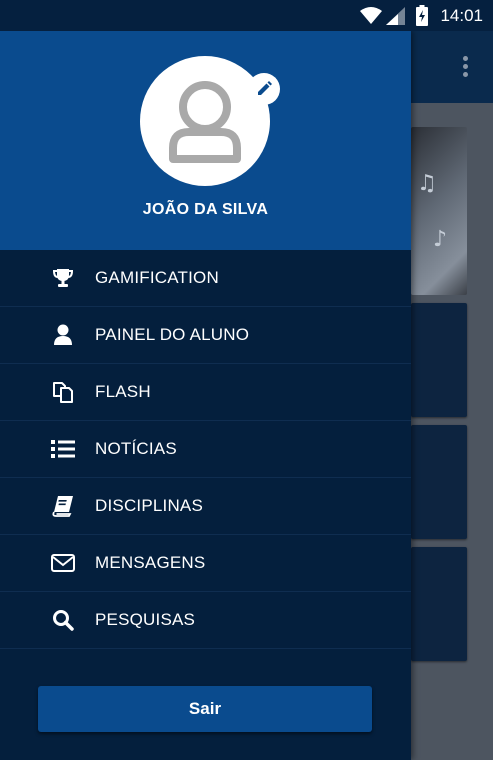 The image size is (493, 760). What do you see at coordinates (136, 448) in the screenshot?
I see `menu-item-label: NOTÍCIAS` at bounding box center [136, 448].